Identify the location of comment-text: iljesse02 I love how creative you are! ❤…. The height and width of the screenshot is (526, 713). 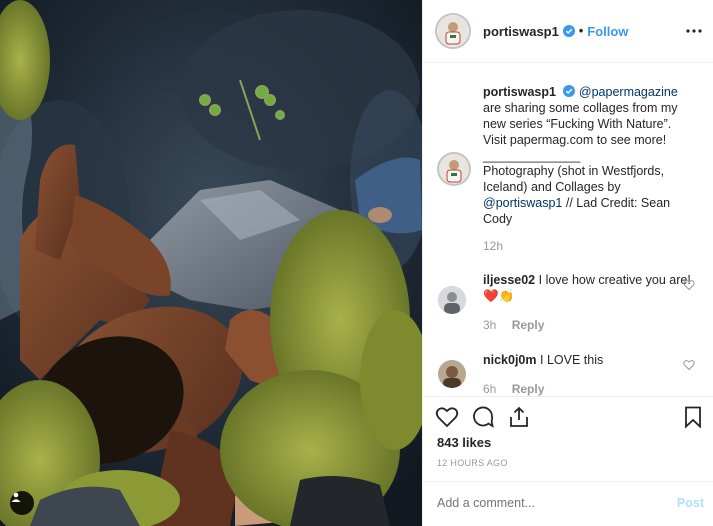
(590, 288).